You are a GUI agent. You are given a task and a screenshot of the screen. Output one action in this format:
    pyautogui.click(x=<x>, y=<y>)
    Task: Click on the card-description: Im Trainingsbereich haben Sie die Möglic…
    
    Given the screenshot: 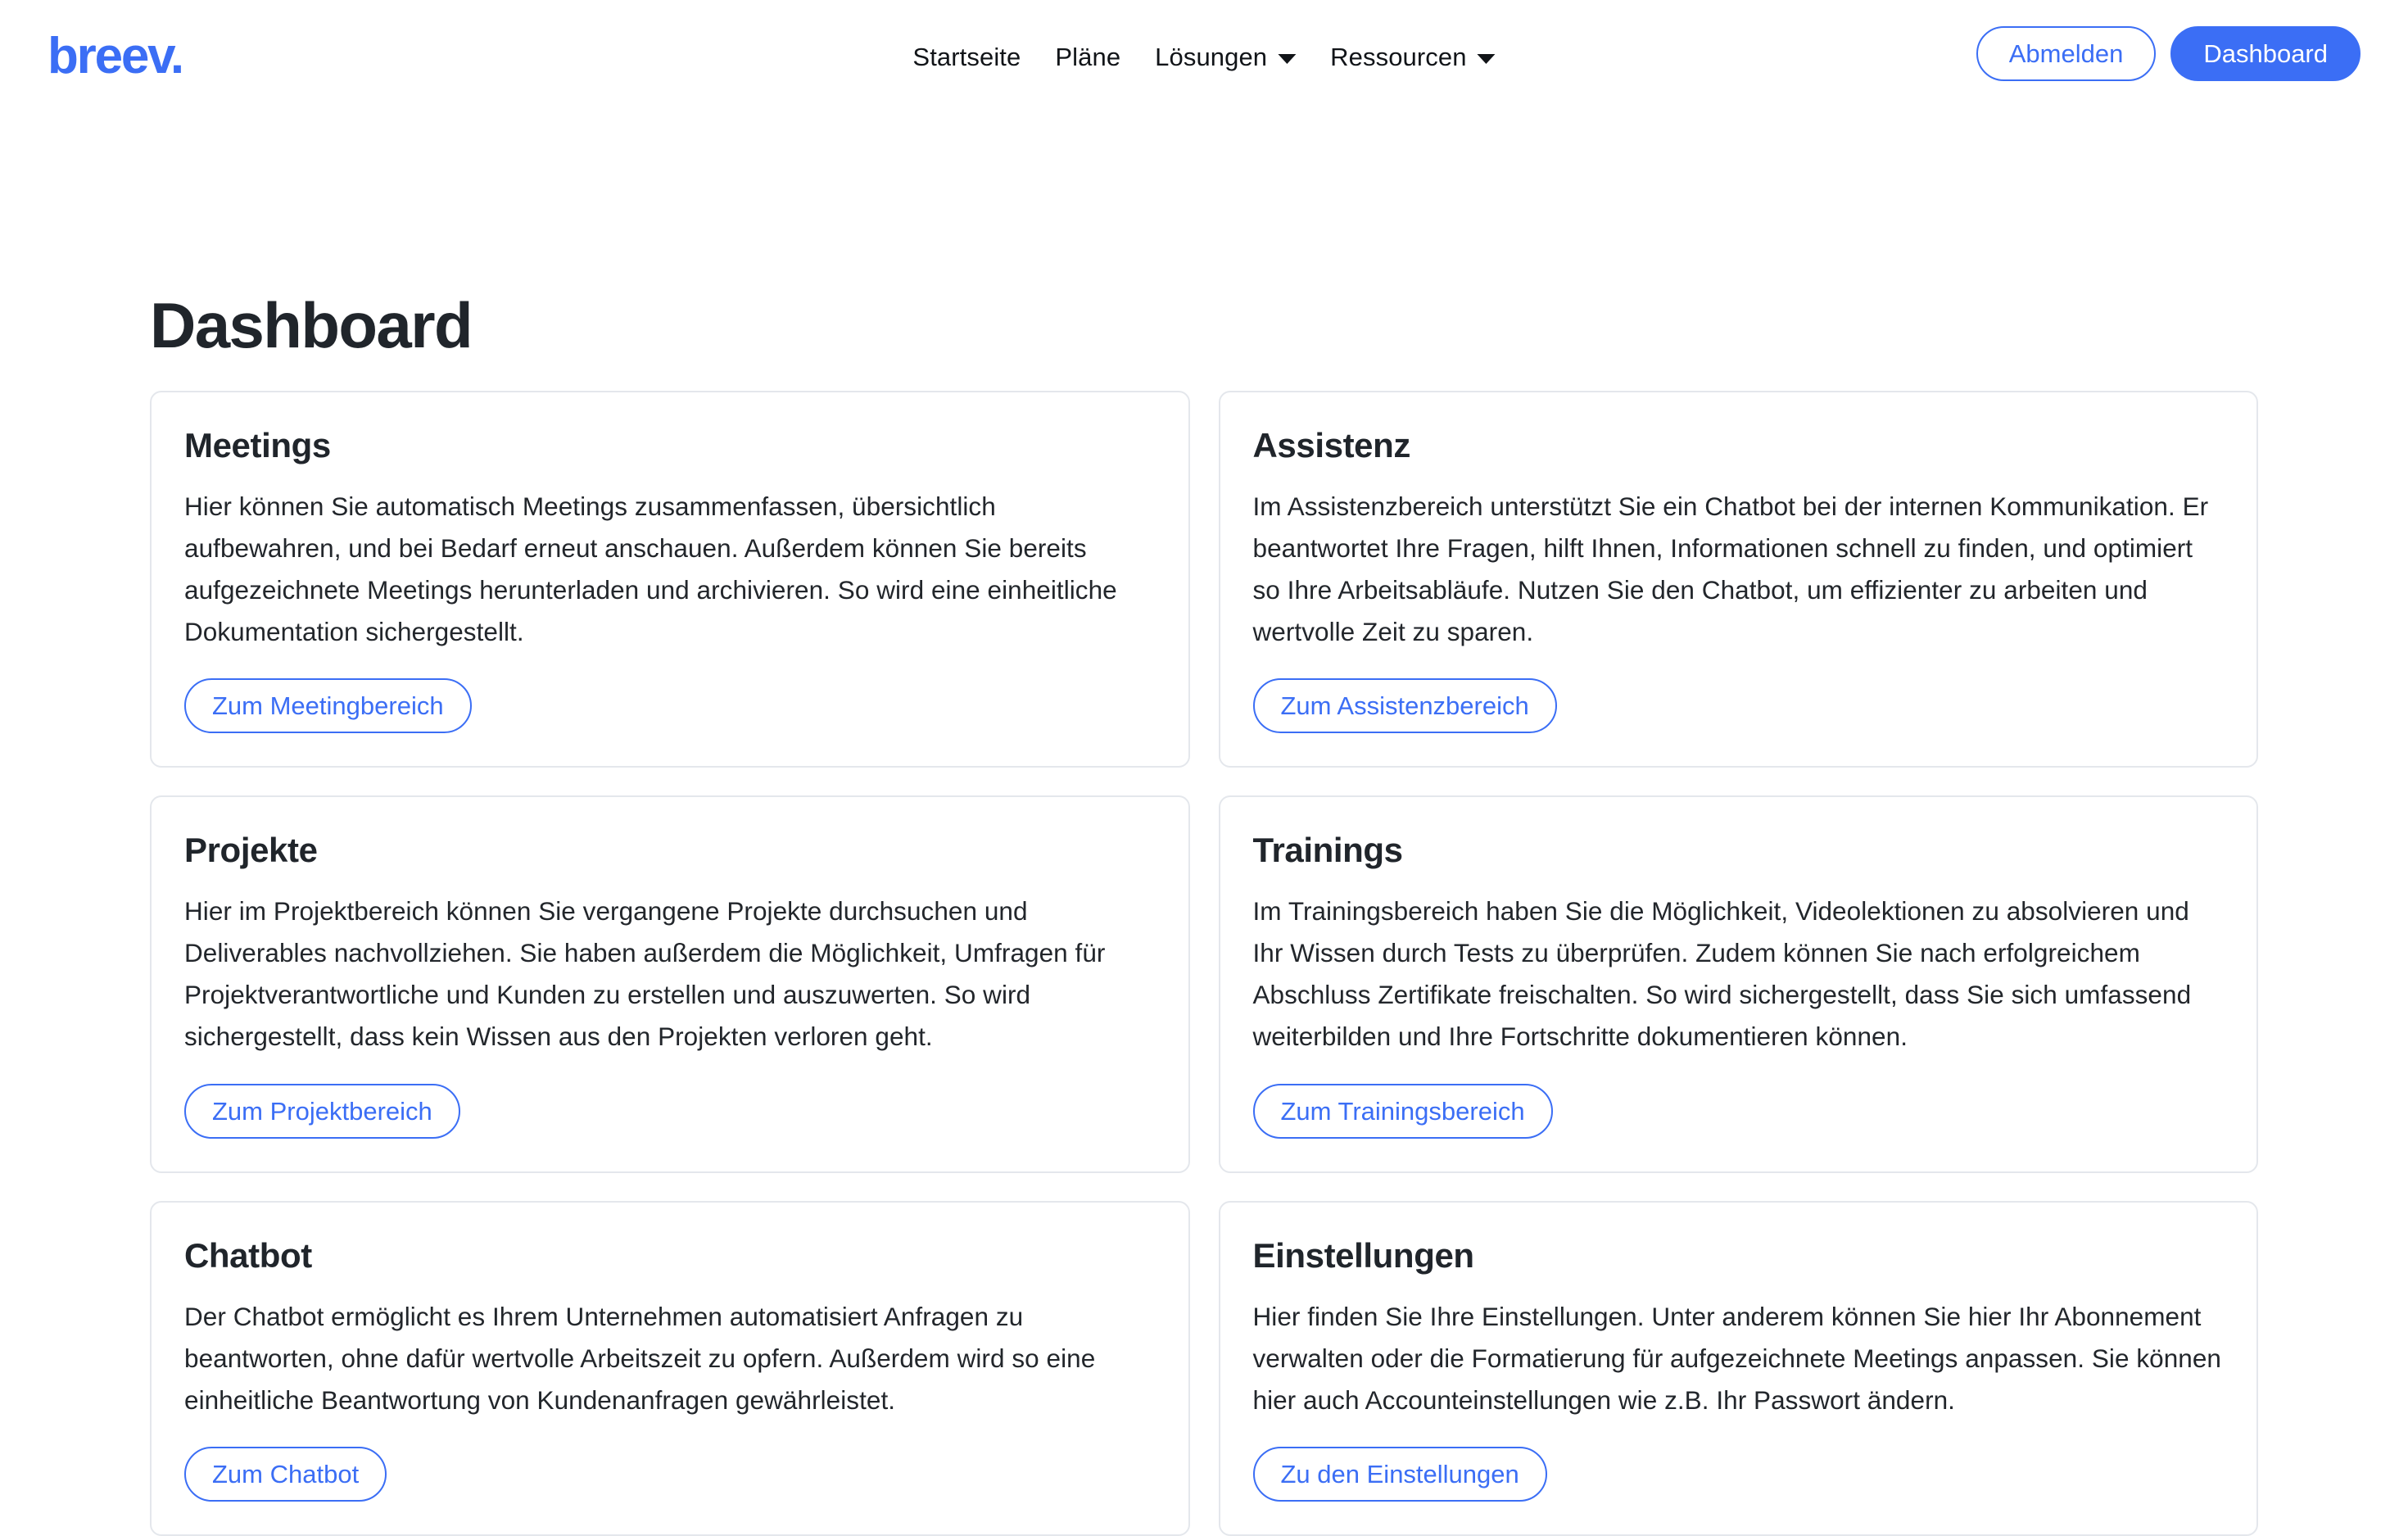 What is the action you would take?
    pyautogui.click(x=1722, y=974)
    